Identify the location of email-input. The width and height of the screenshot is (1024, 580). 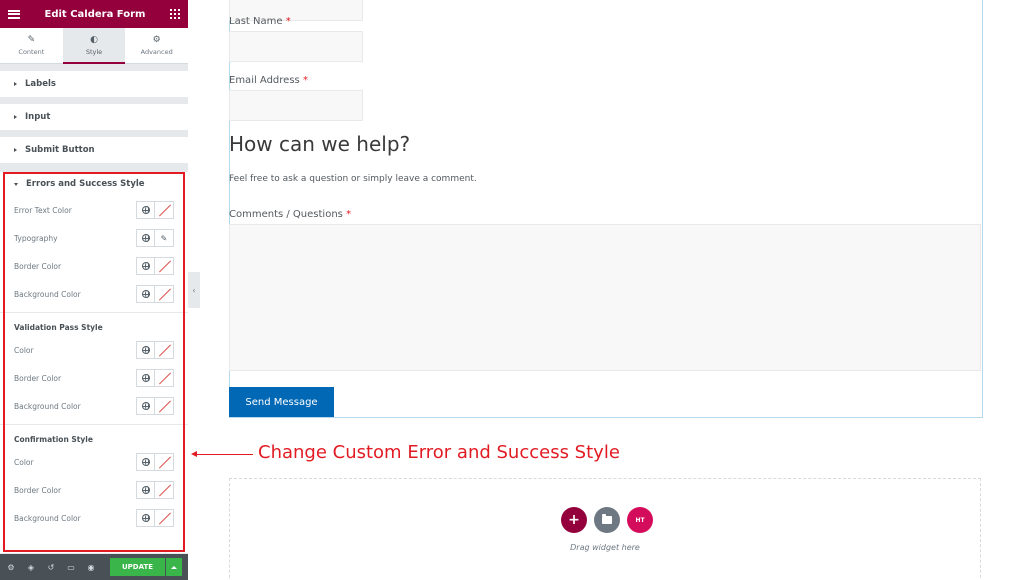
(296, 105).